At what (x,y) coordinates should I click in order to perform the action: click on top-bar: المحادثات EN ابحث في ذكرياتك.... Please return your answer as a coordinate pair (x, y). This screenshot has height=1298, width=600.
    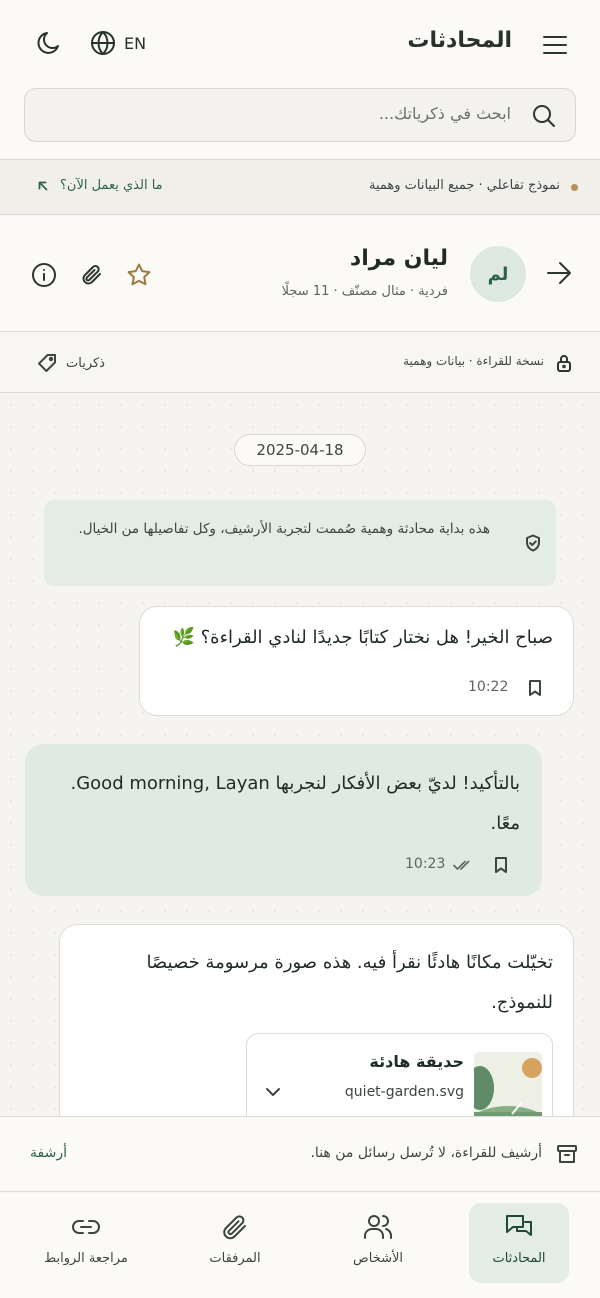
    Looking at the image, I should click on (300, 79).